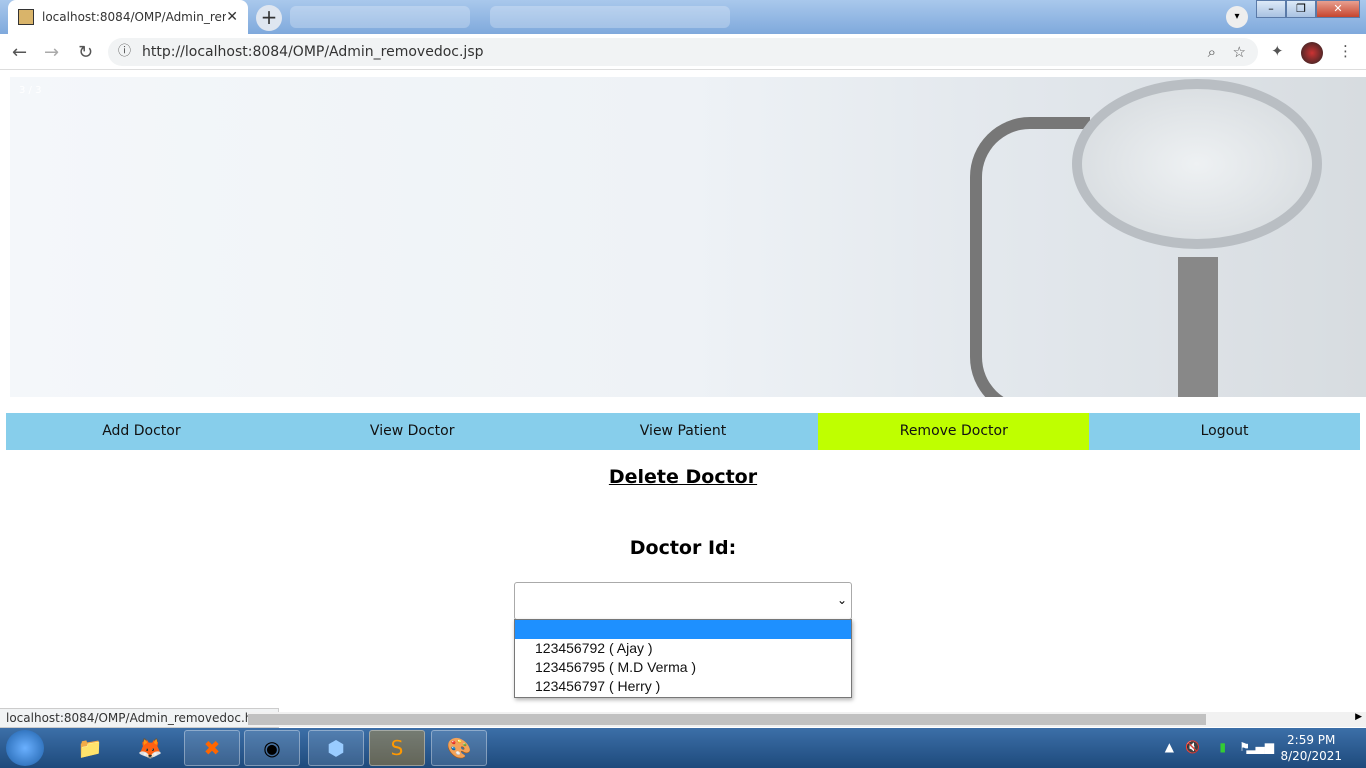 This screenshot has width=1366, height=768. Describe the element at coordinates (1338, 9) in the screenshot. I see `close-window-button: ✕` at that location.